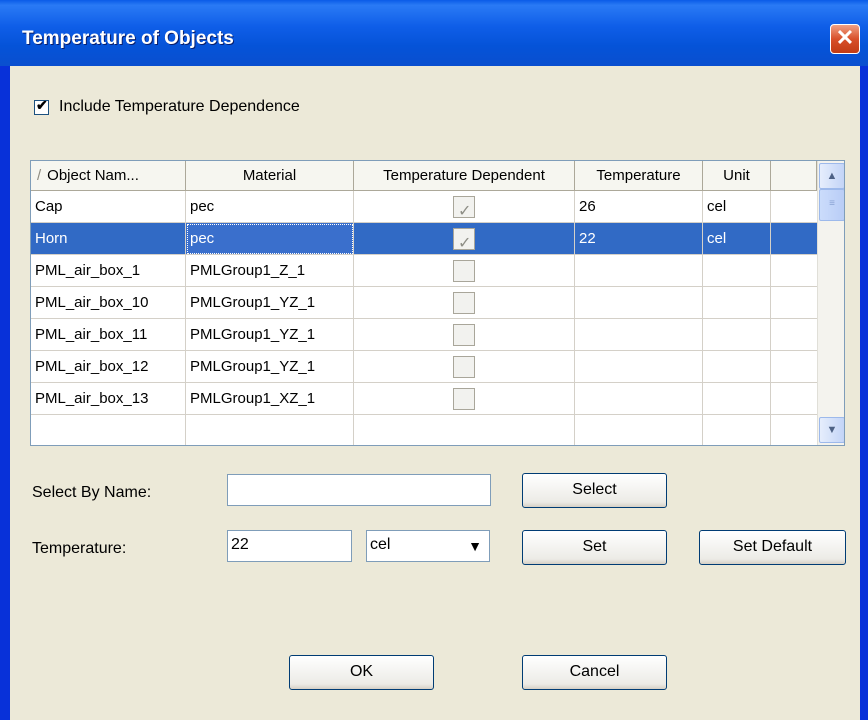  Describe the element at coordinates (794, 176) in the screenshot. I see `column-header-filler` at that location.